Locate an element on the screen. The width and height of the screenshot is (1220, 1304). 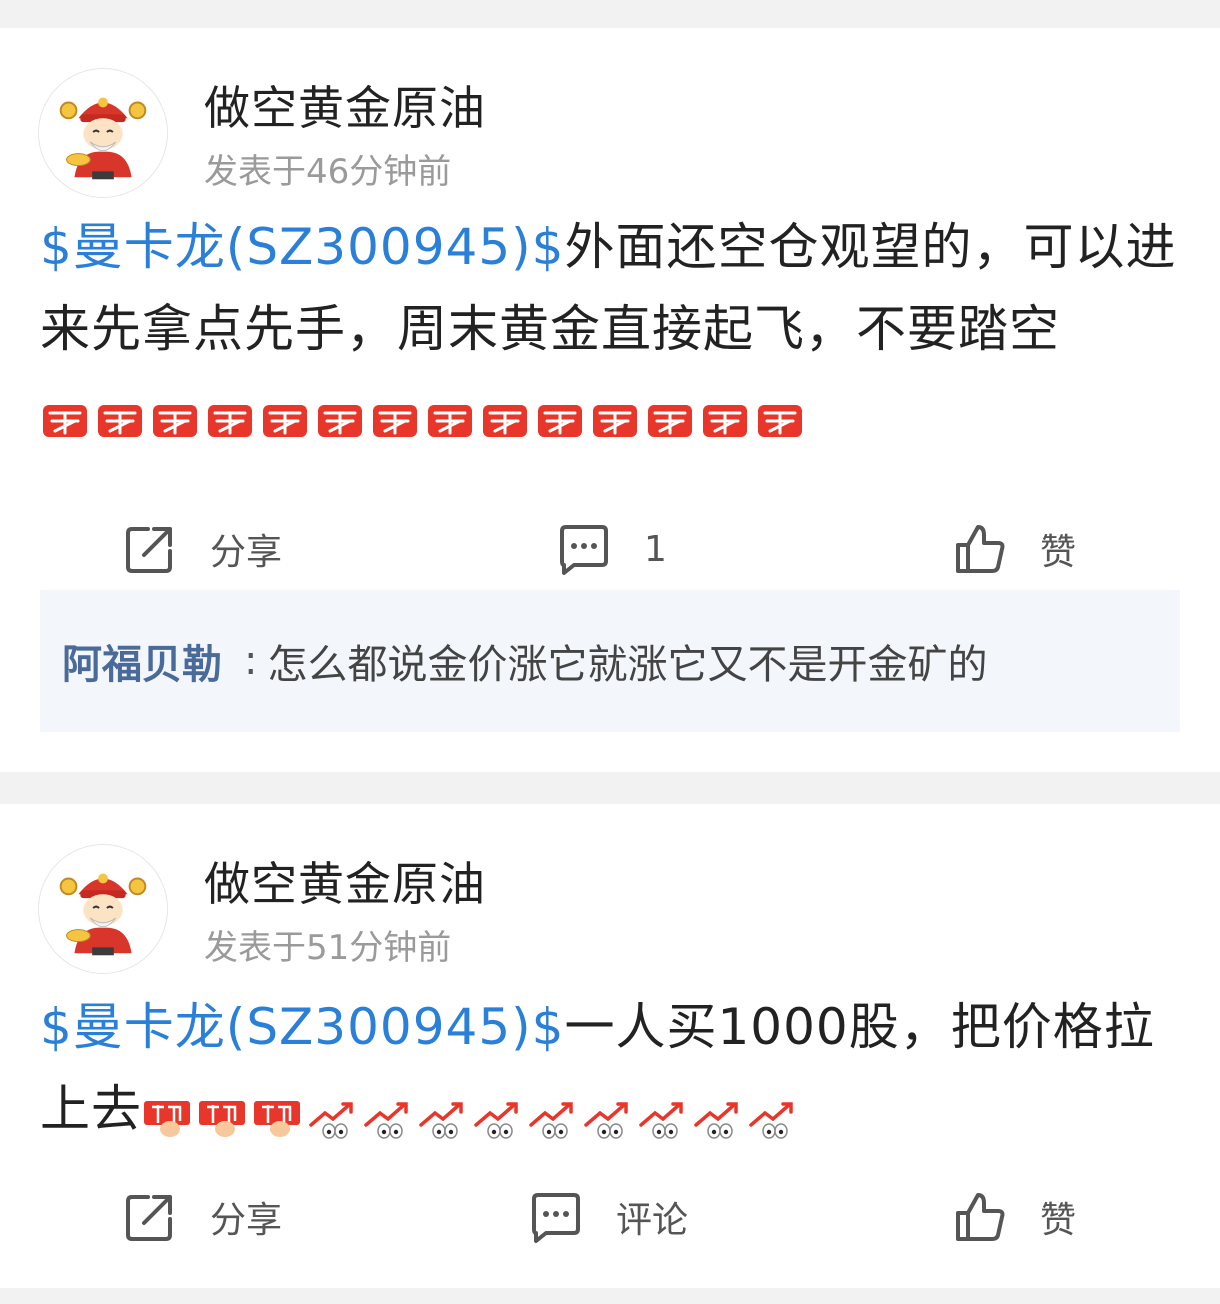
comment-preview: 阿福贝勒 : 怎么都说金价涨它就涨它又不是开金矿的 is located at coordinates (610, 661).